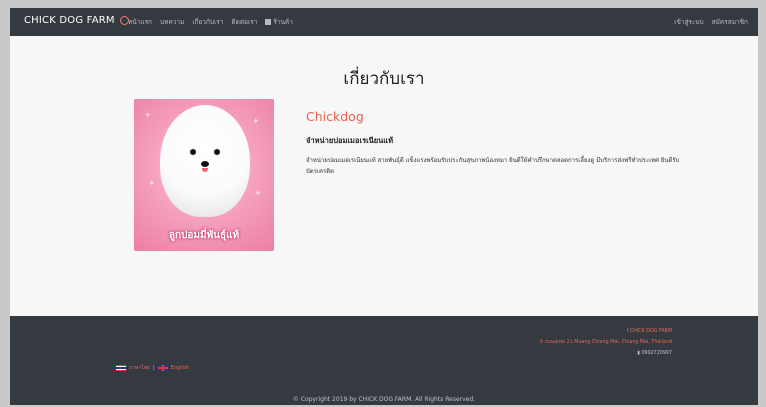 Image resolution: width=766 pixels, height=407 pixels. What do you see at coordinates (384, 79) in the screenshot?
I see `page-title: เกี่ยวกับเรา` at bounding box center [384, 79].